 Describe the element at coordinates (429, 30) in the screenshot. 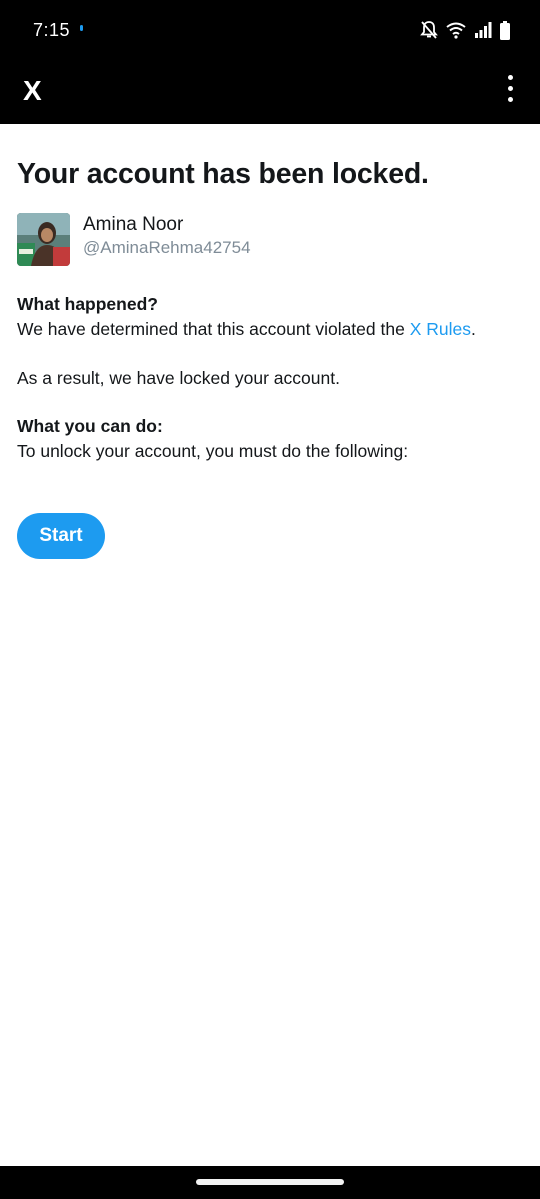

I see `bell-off-icon` at that location.